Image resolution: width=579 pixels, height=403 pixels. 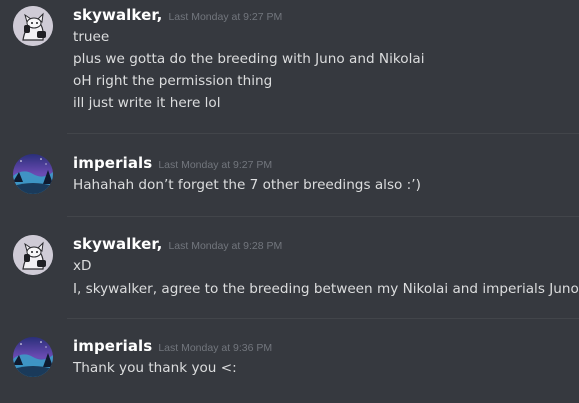 I want to click on message-header: skywalker, Last Monday at 9:27 PM, so click(x=177, y=16).